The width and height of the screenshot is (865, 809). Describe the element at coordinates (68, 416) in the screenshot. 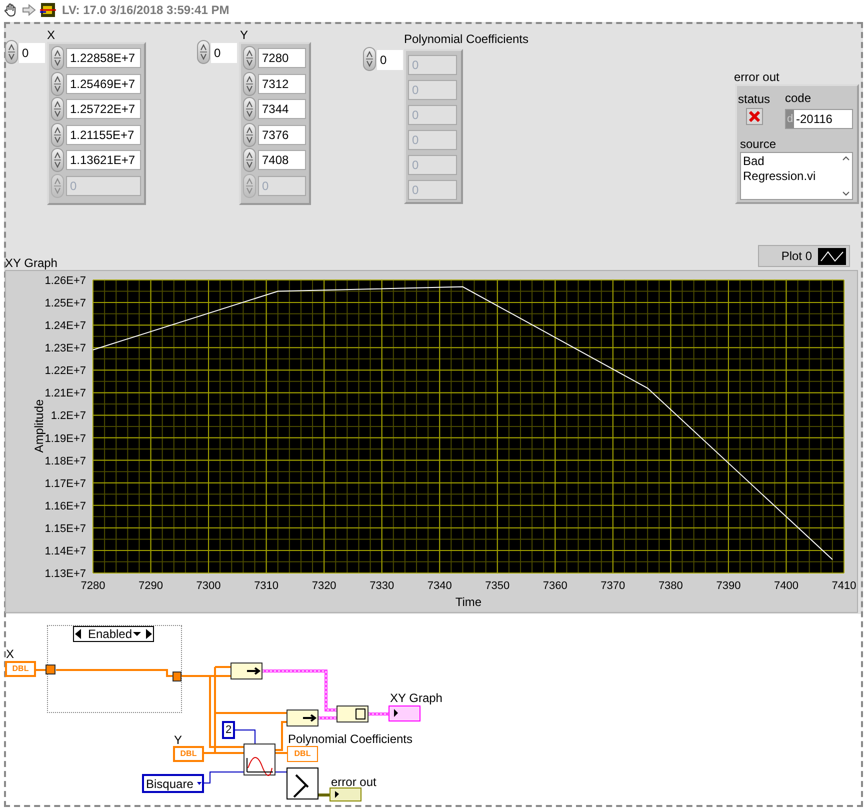

I see `y-tick-label: 1.2E+7` at that location.